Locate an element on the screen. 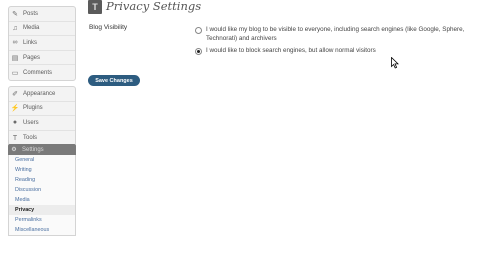 The height and width of the screenshot is (270, 480). pushpin-icon: ✎ is located at coordinates (15, 14).